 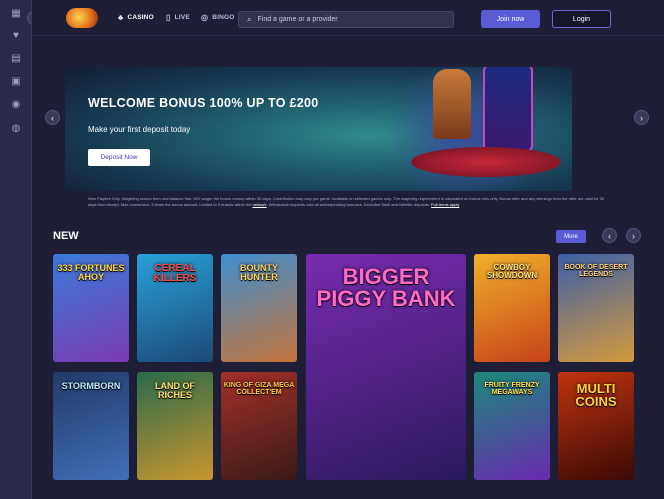 I want to click on nav-bingo-label: BINGO, so click(x=223, y=17).